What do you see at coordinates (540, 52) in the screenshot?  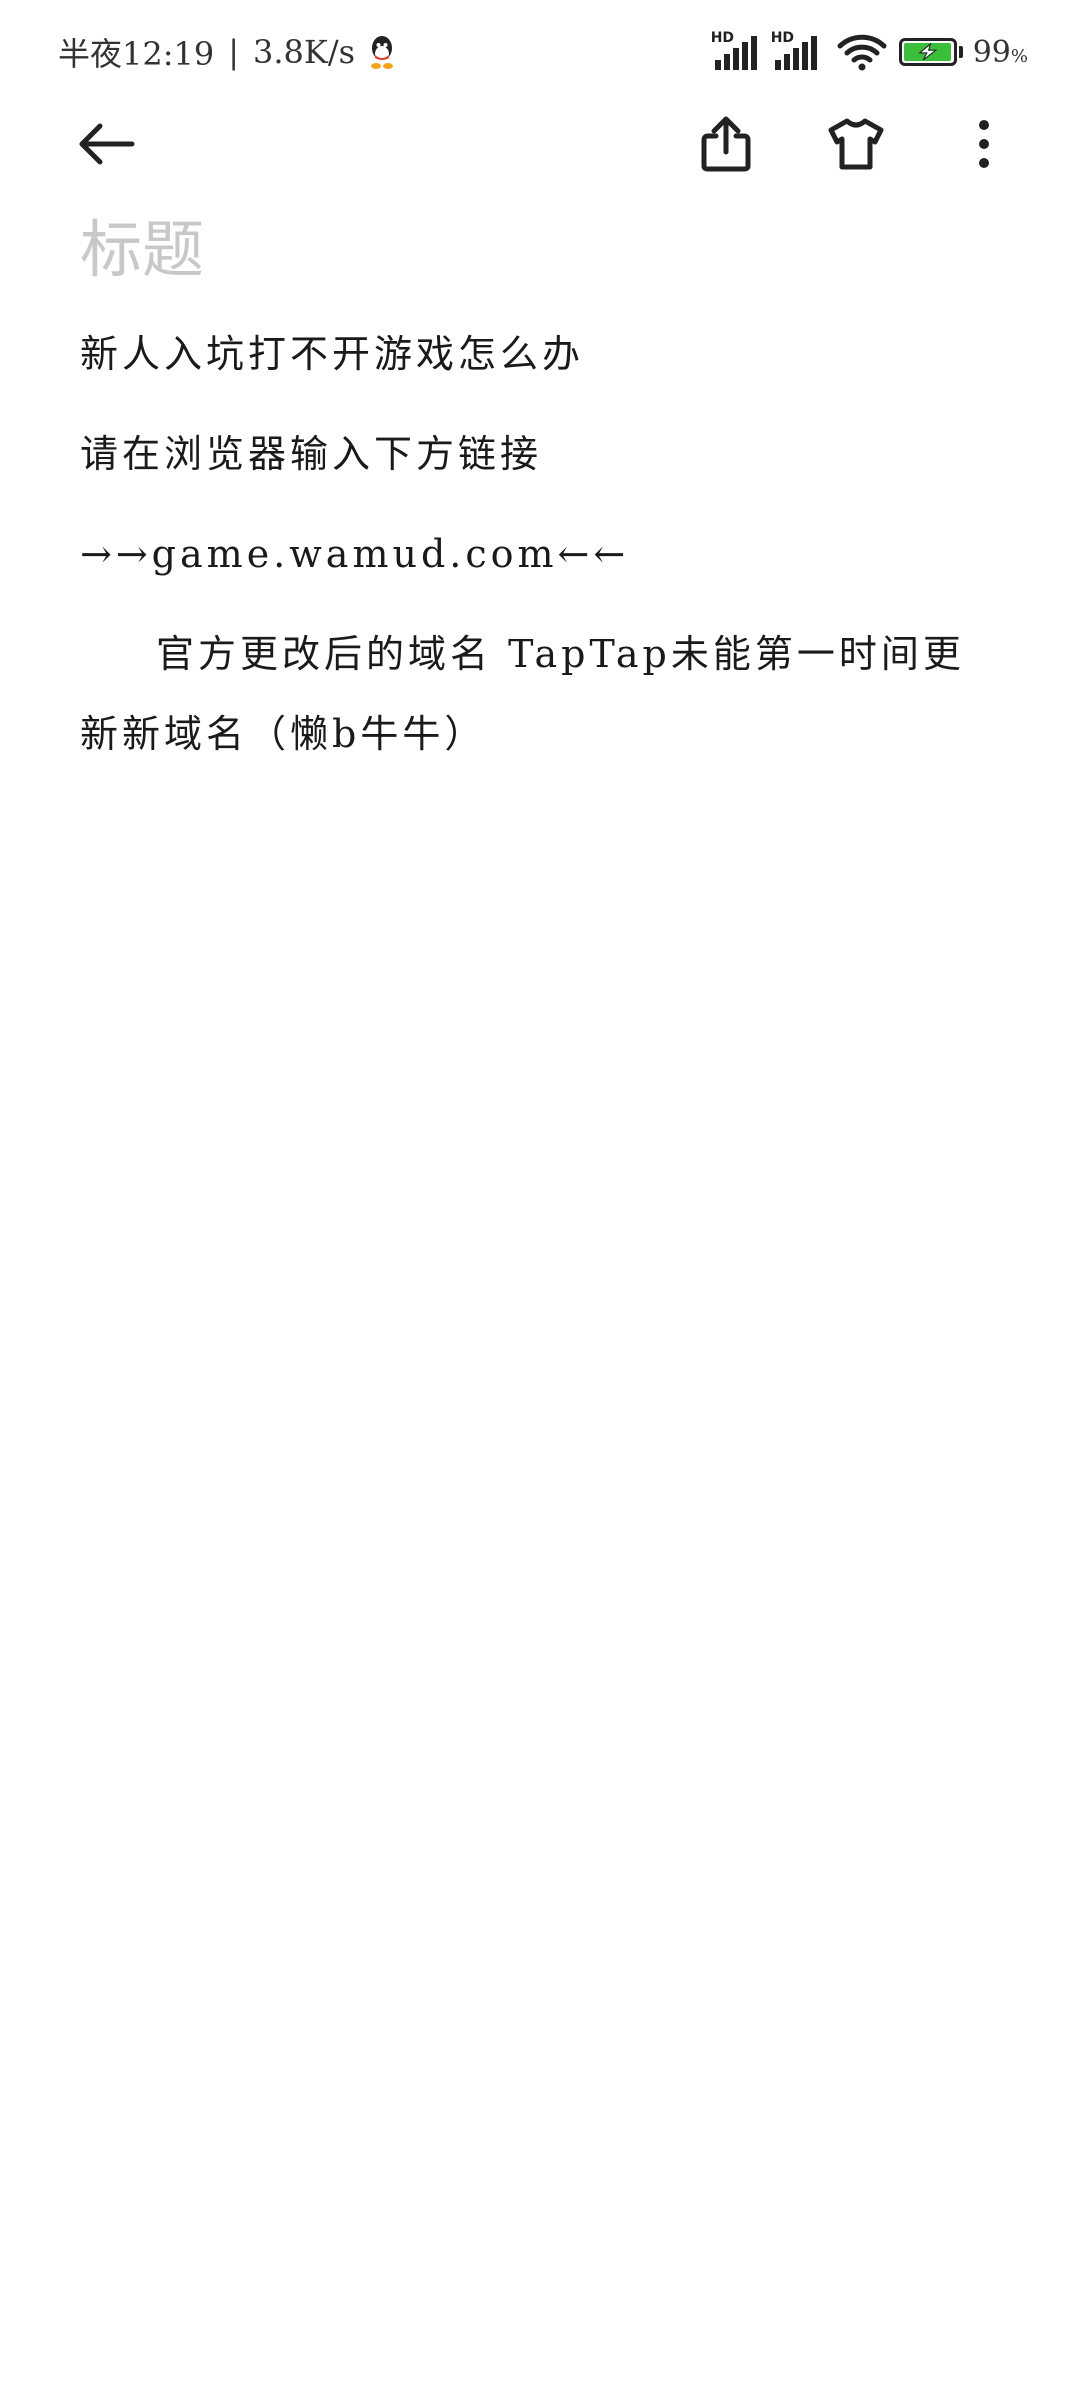 I see `status-bar: 半夜12:19 | 3.8K/s HD HD 99%` at bounding box center [540, 52].